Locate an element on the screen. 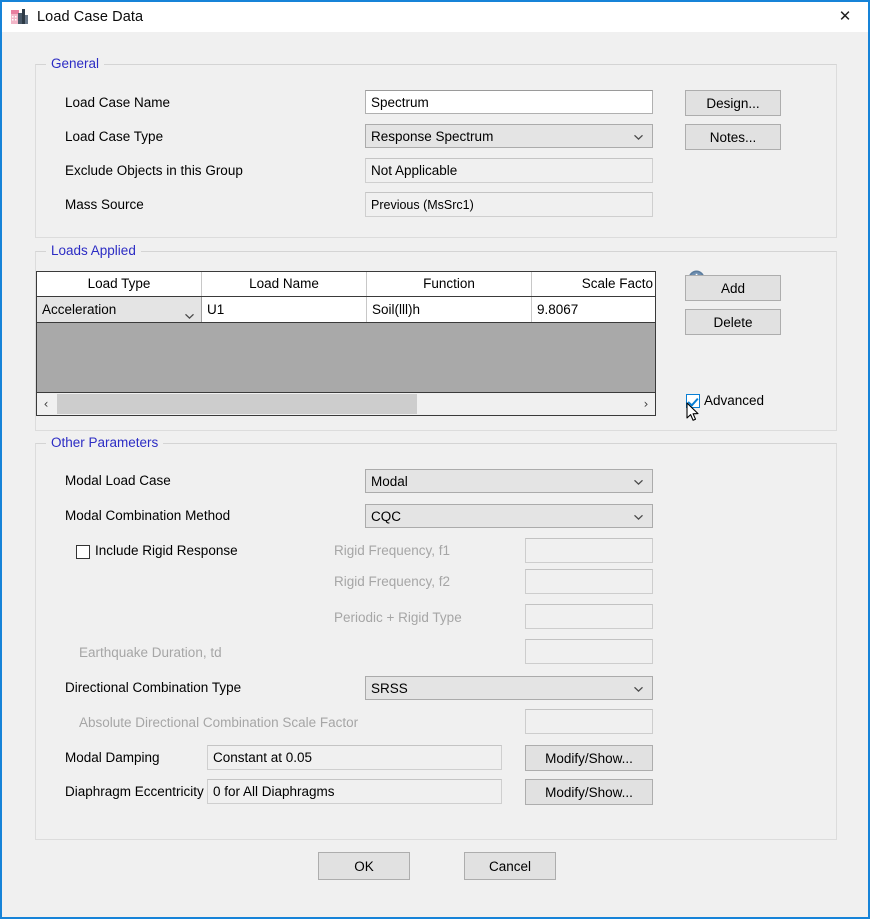  table-empty-area is located at coordinates (346, 357).